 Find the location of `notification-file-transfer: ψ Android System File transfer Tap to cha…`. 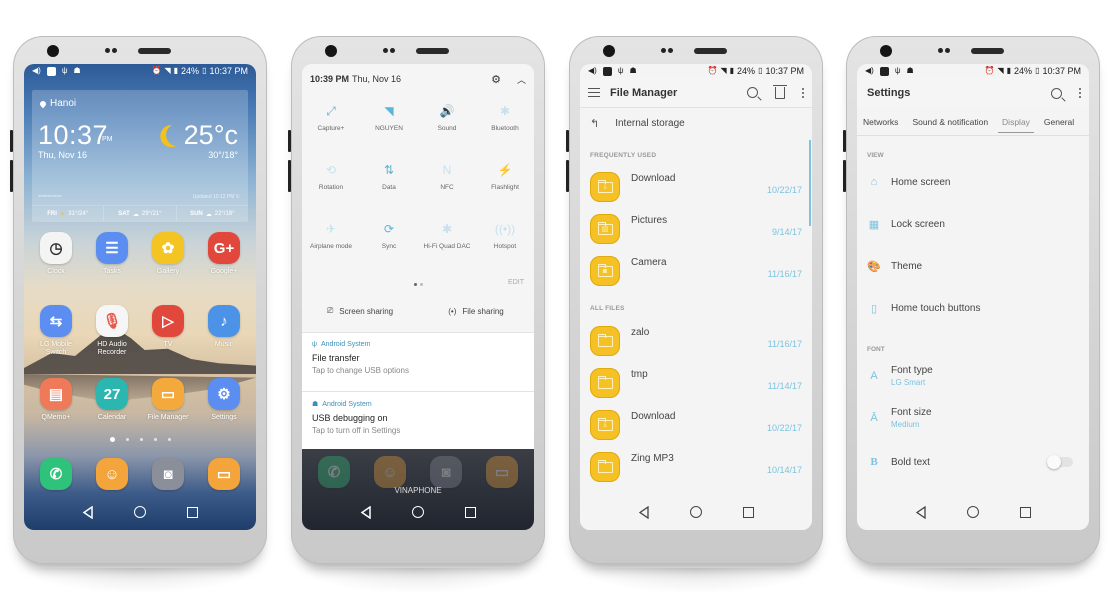

notification-file-transfer: ψ Android System File transfer Tap to cha… is located at coordinates (418, 361).